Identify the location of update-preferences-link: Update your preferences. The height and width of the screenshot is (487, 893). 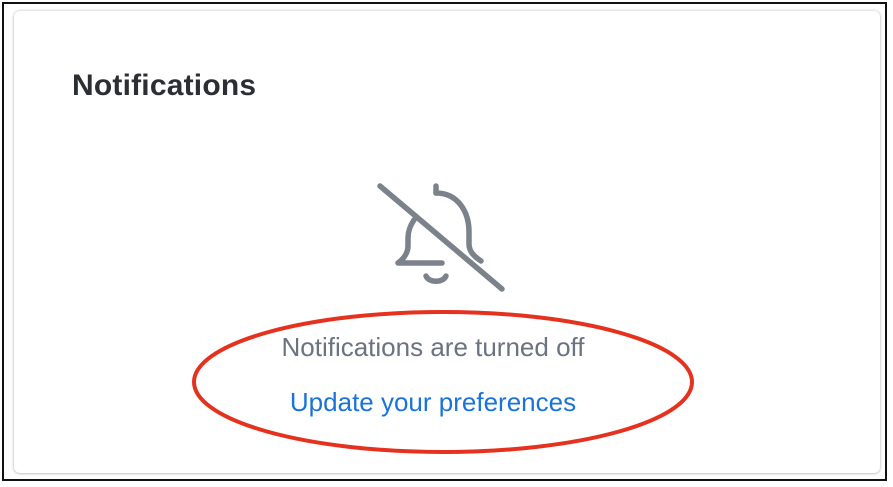
(433, 402).